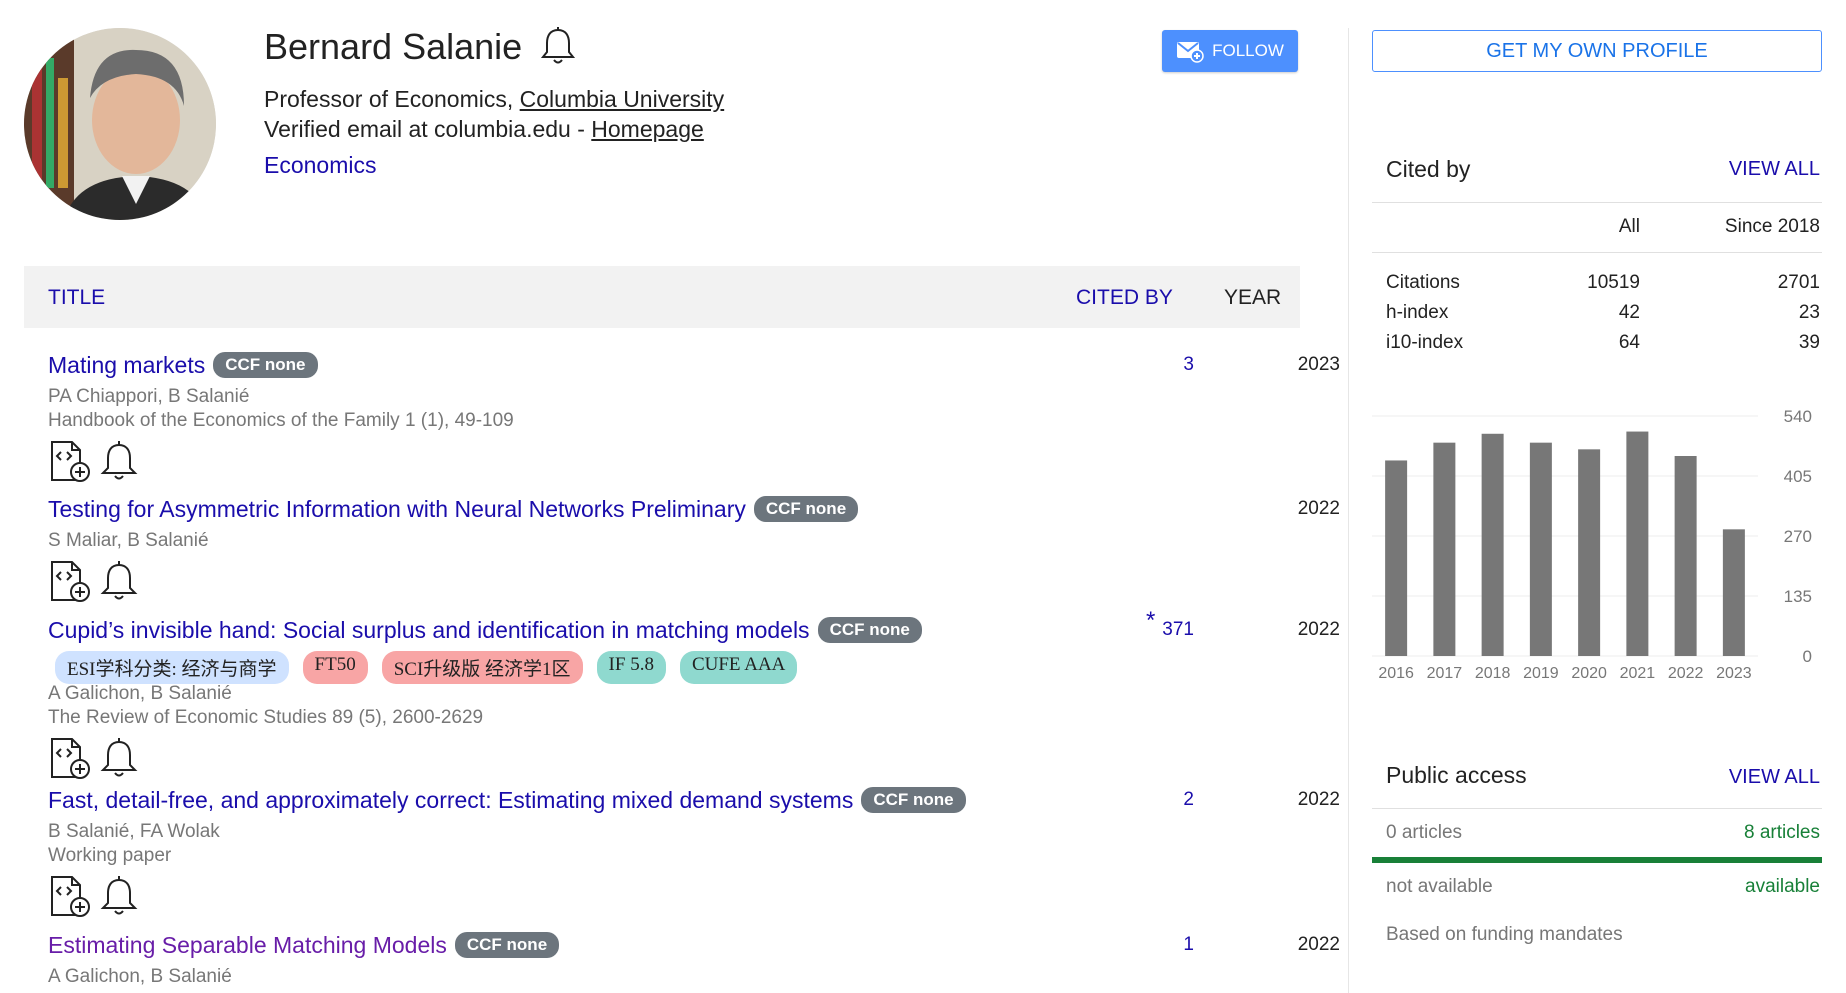  What do you see at coordinates (647, 129) in the screenshot?
I see `homepage-link: Homepage` at bounding box center [647, 129].